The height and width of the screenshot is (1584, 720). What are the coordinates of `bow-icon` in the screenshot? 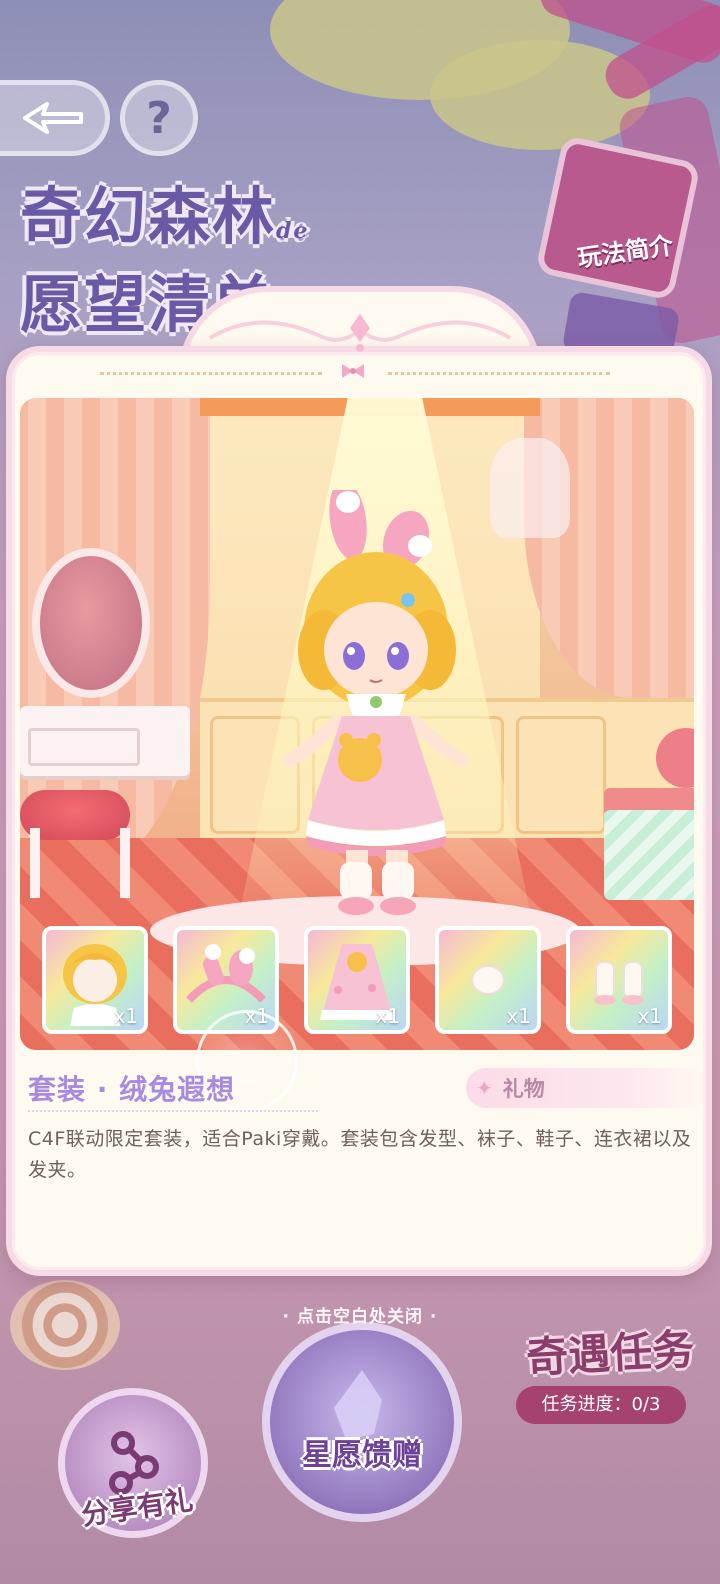 It's located at (353, 371).